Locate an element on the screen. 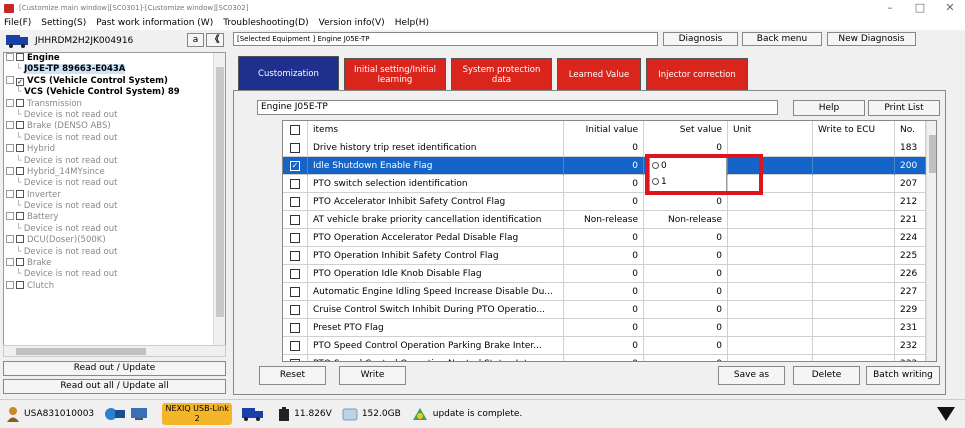 The height and width of the screenshot is (428, 965). table-row: ✓ Idle Shutdown Enable Flag 0 200 is located at coordinates (604, 166).